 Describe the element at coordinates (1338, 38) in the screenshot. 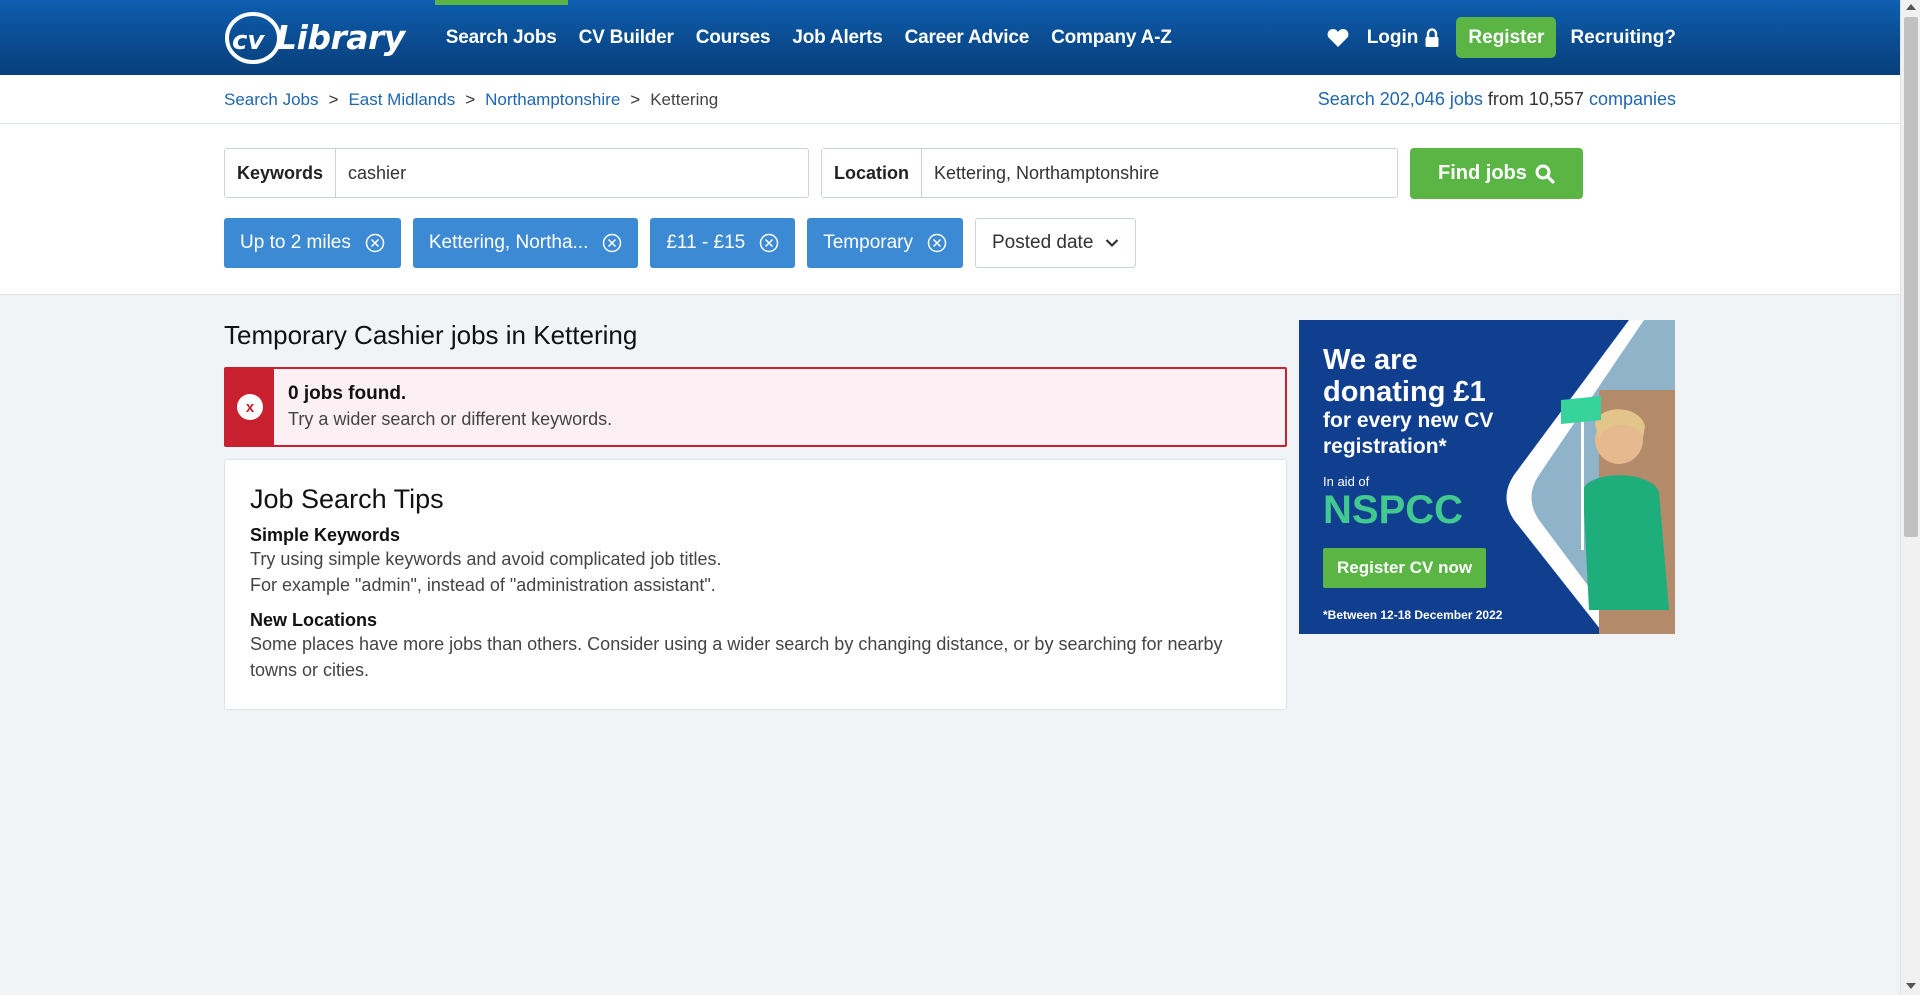

I see `heart-icon` at that location.